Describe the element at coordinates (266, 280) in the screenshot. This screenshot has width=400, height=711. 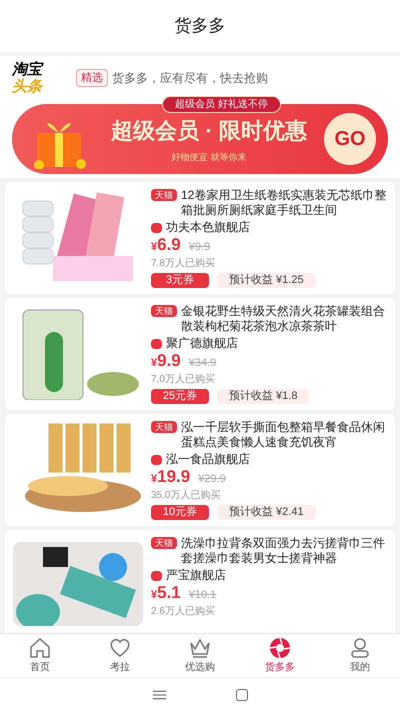
I see `earnings-tag: 预计收益 ¥1.25` at that location.